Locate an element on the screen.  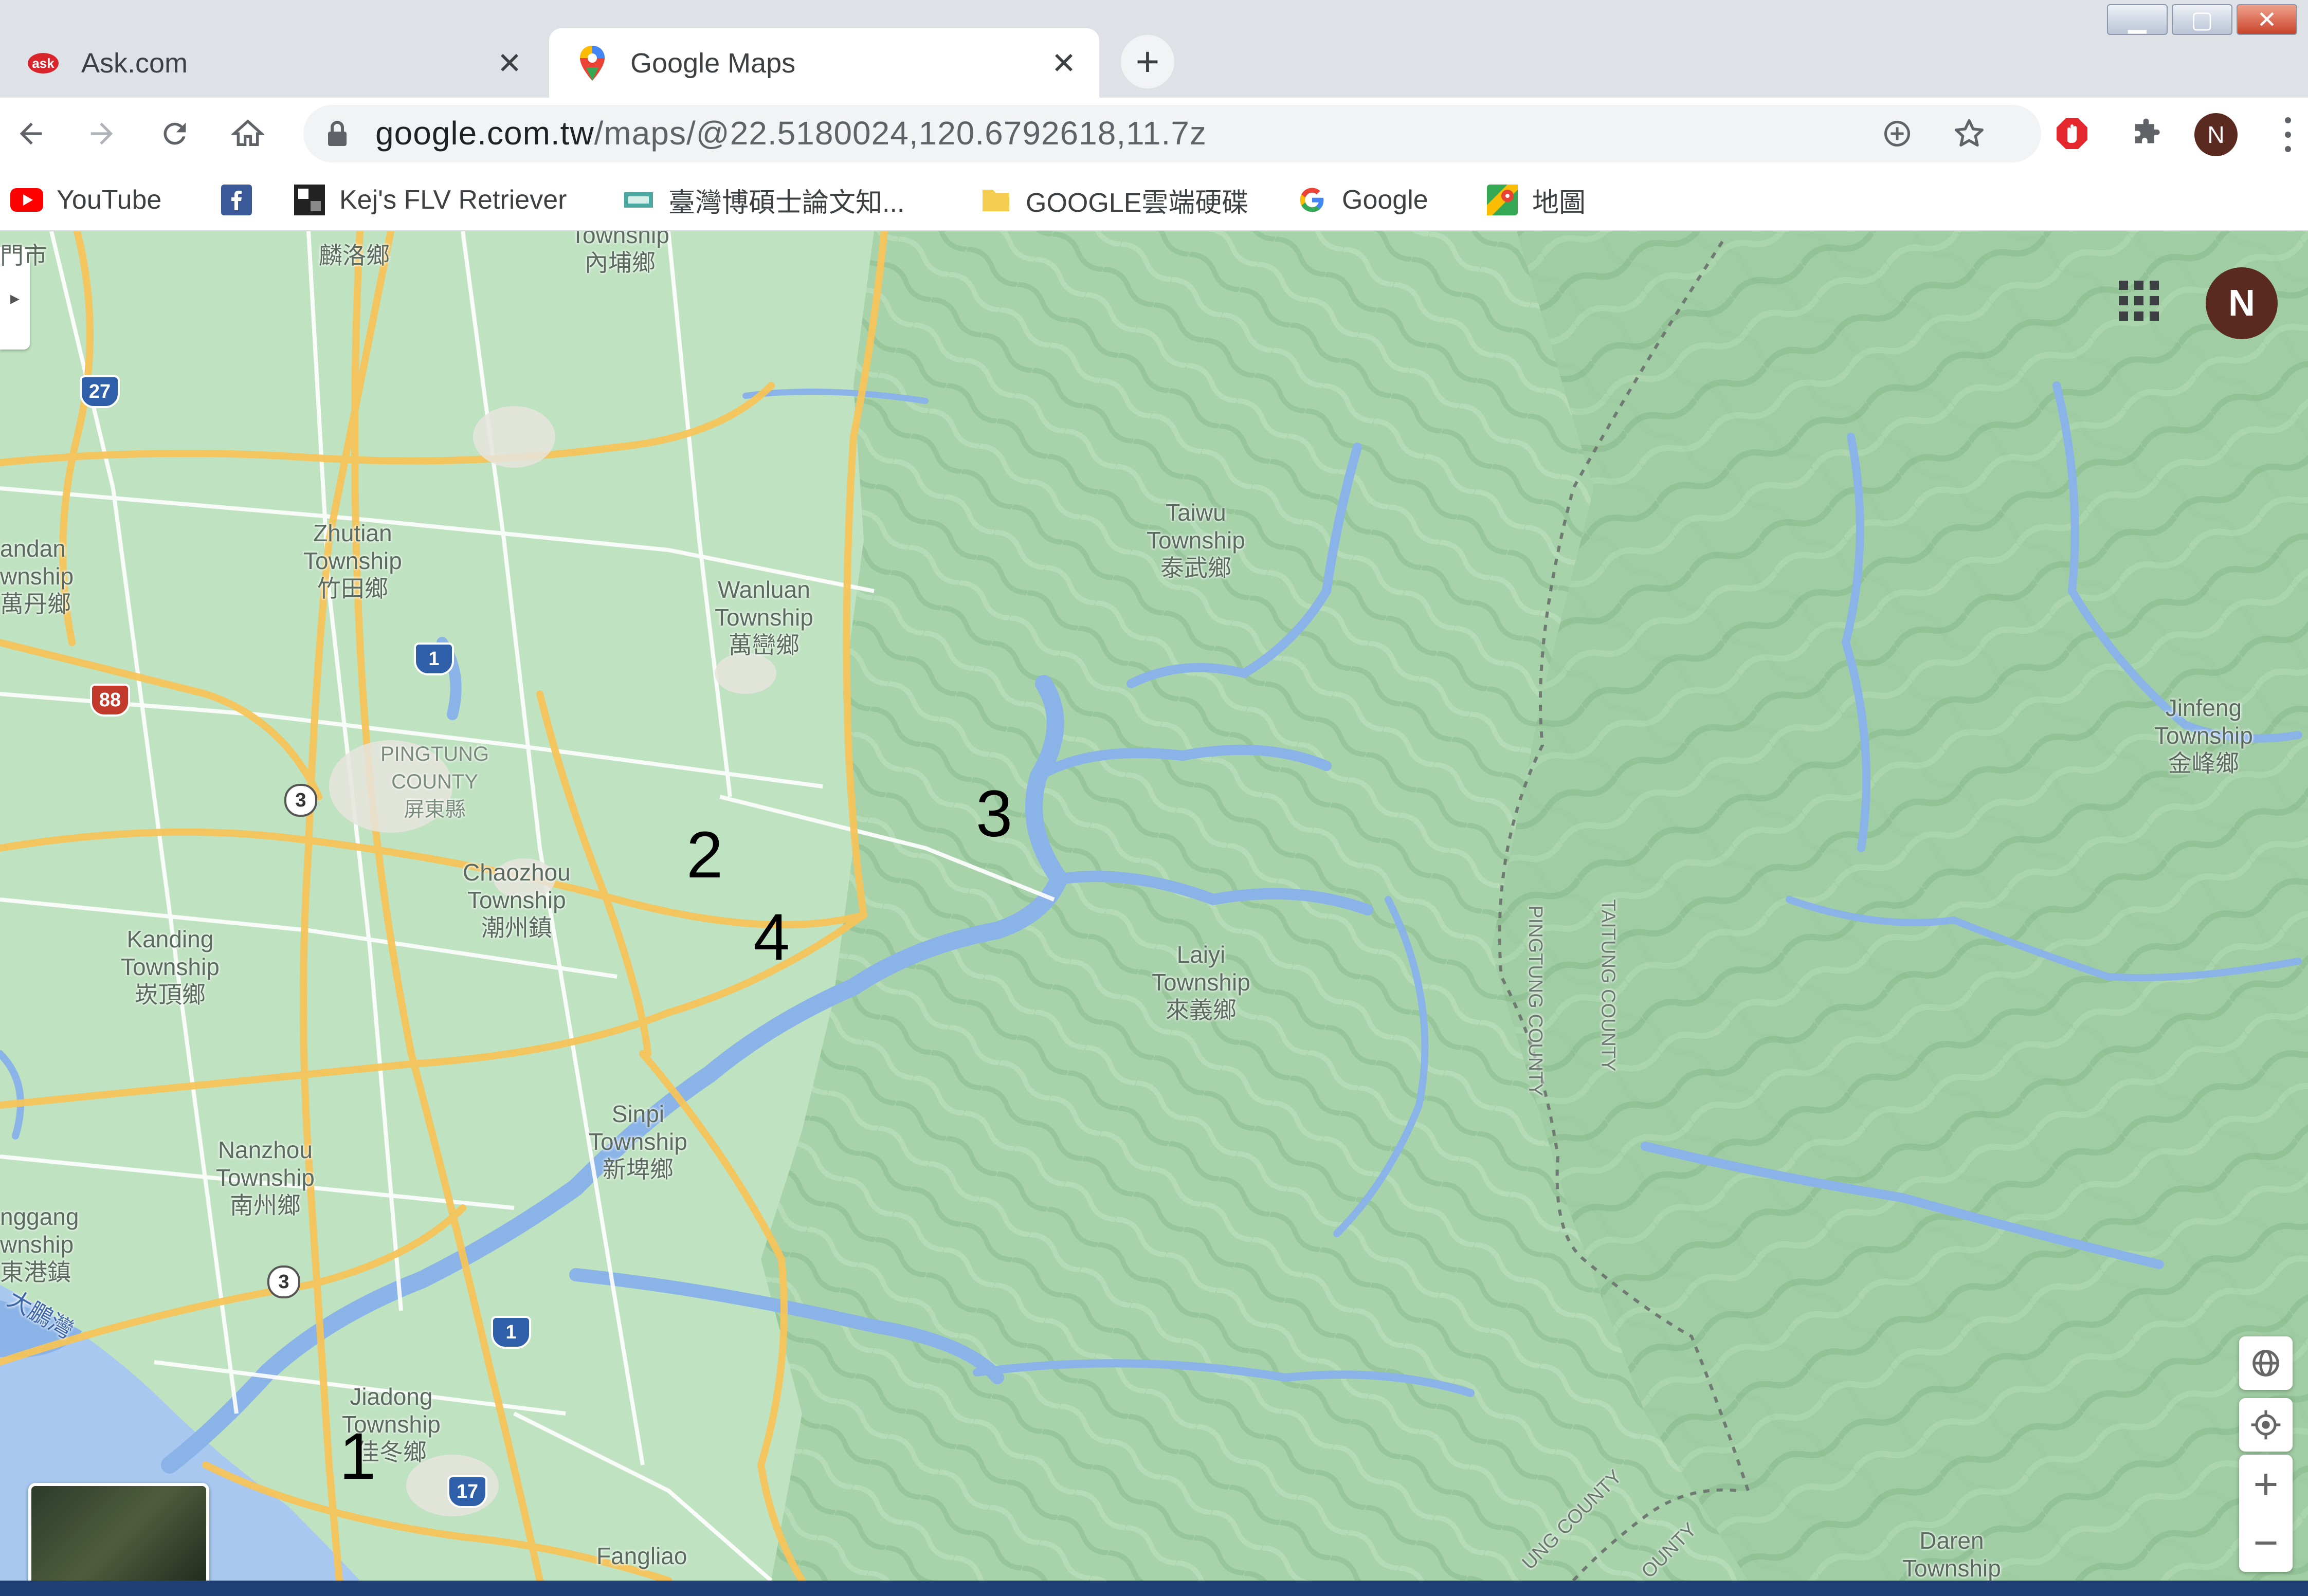
maximize-icon: ▢ is located at coordinates (2202, 19).